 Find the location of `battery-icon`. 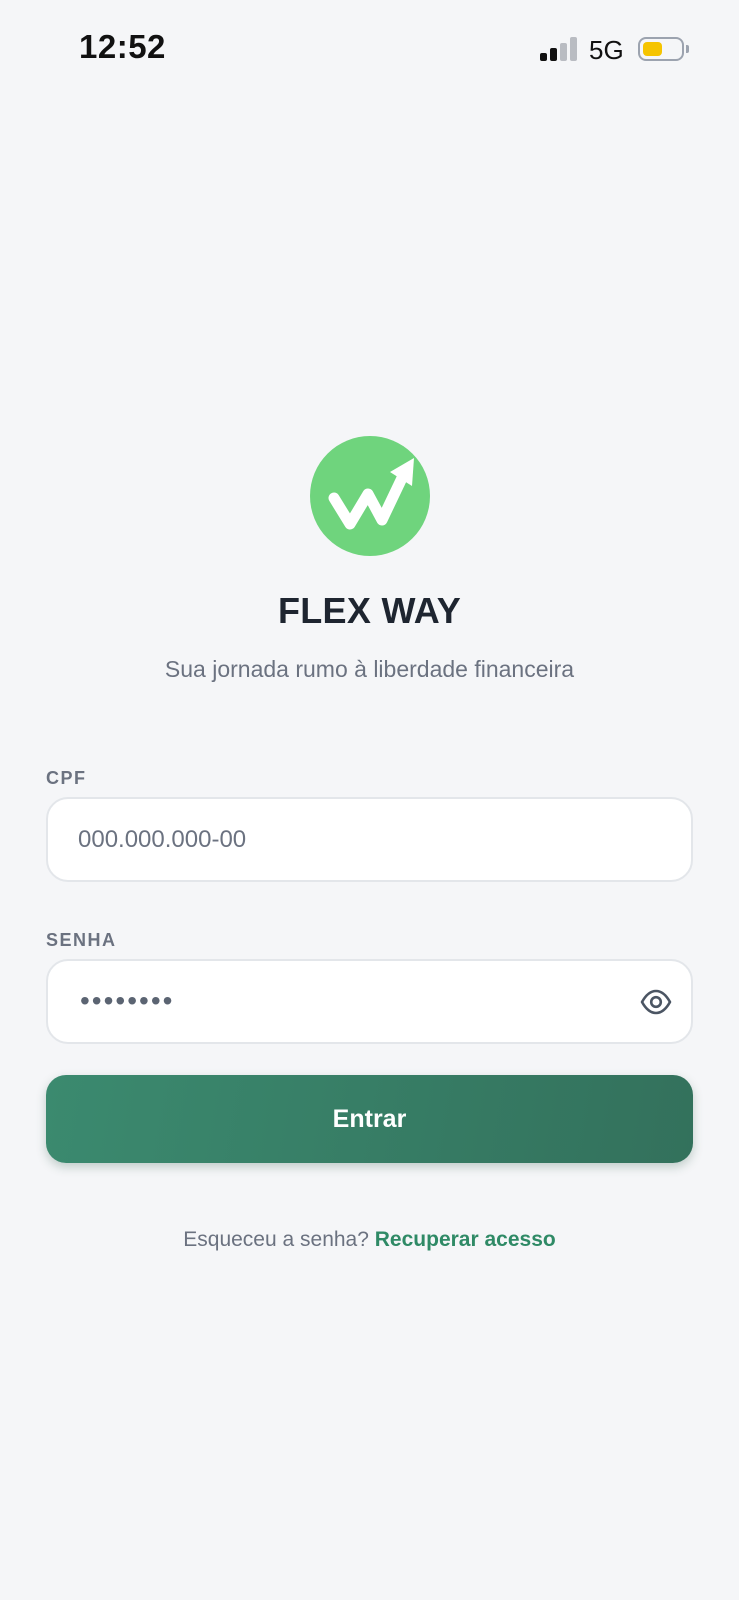

battery-icon is located at coordinates (661, 49).